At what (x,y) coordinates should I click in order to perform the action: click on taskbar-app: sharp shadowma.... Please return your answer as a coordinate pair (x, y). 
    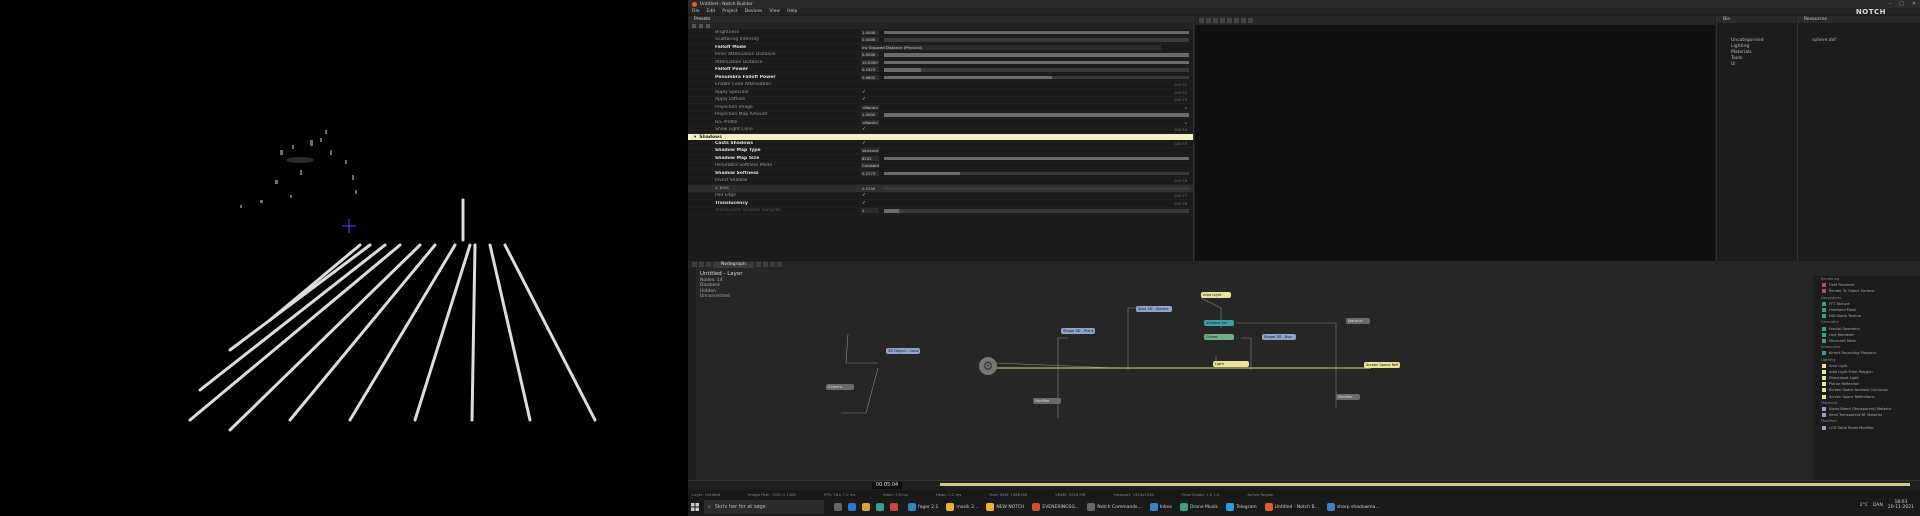
    Looking at the image, I should click on (1353, 507).